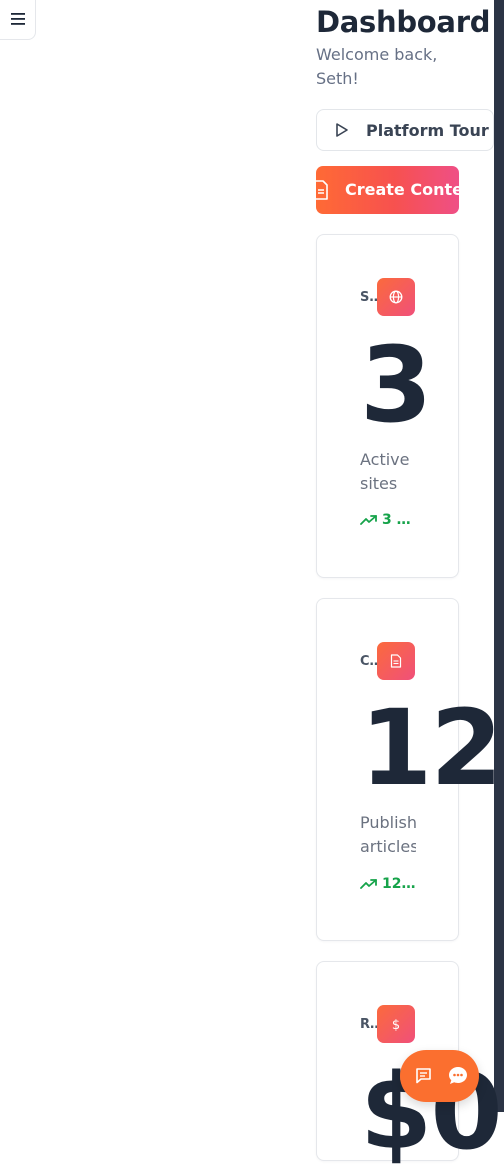 The height and width of the screenshot is (1173, 504). I want to click on stat-trend: 3 total, so click(388, 520).